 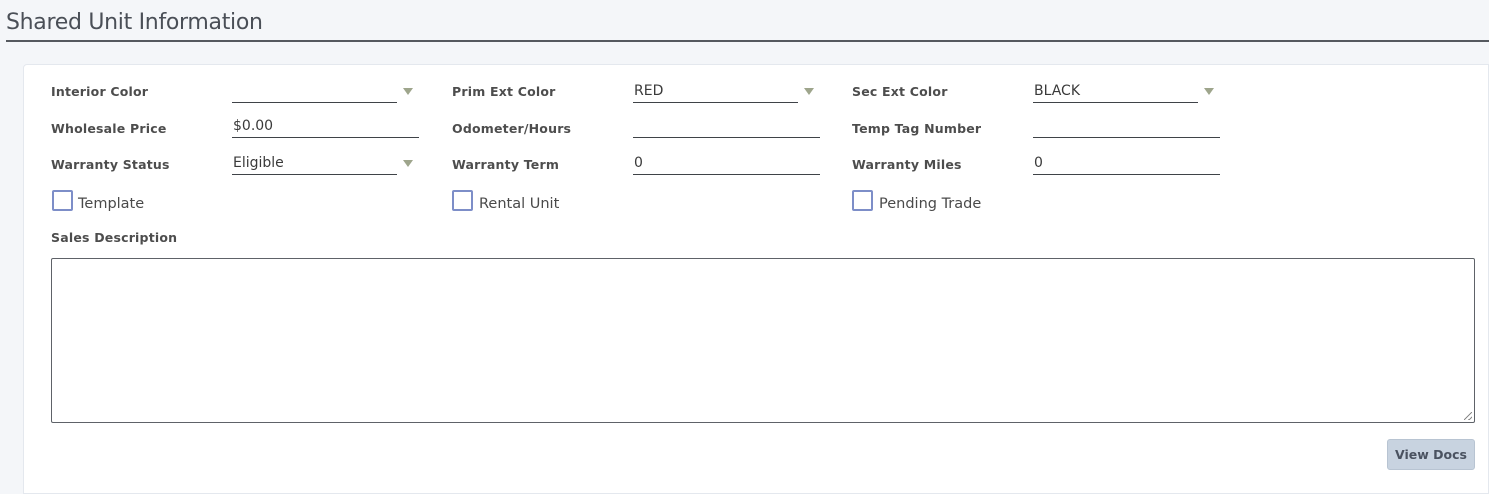 I want to click on warranty-miles-label: Warranty Miles, so click(x=907, y=164).